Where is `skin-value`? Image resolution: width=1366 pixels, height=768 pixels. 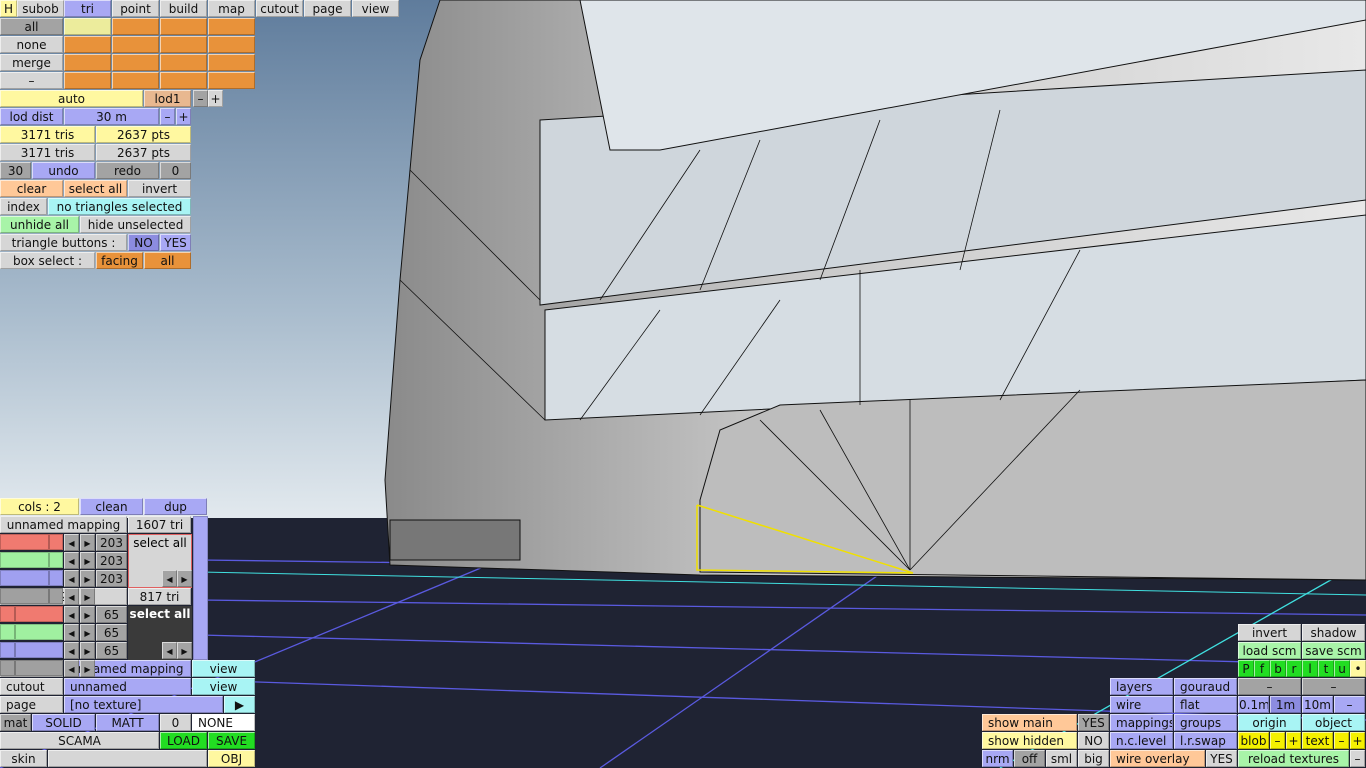 skin-value is located at coordinates (127, 758).